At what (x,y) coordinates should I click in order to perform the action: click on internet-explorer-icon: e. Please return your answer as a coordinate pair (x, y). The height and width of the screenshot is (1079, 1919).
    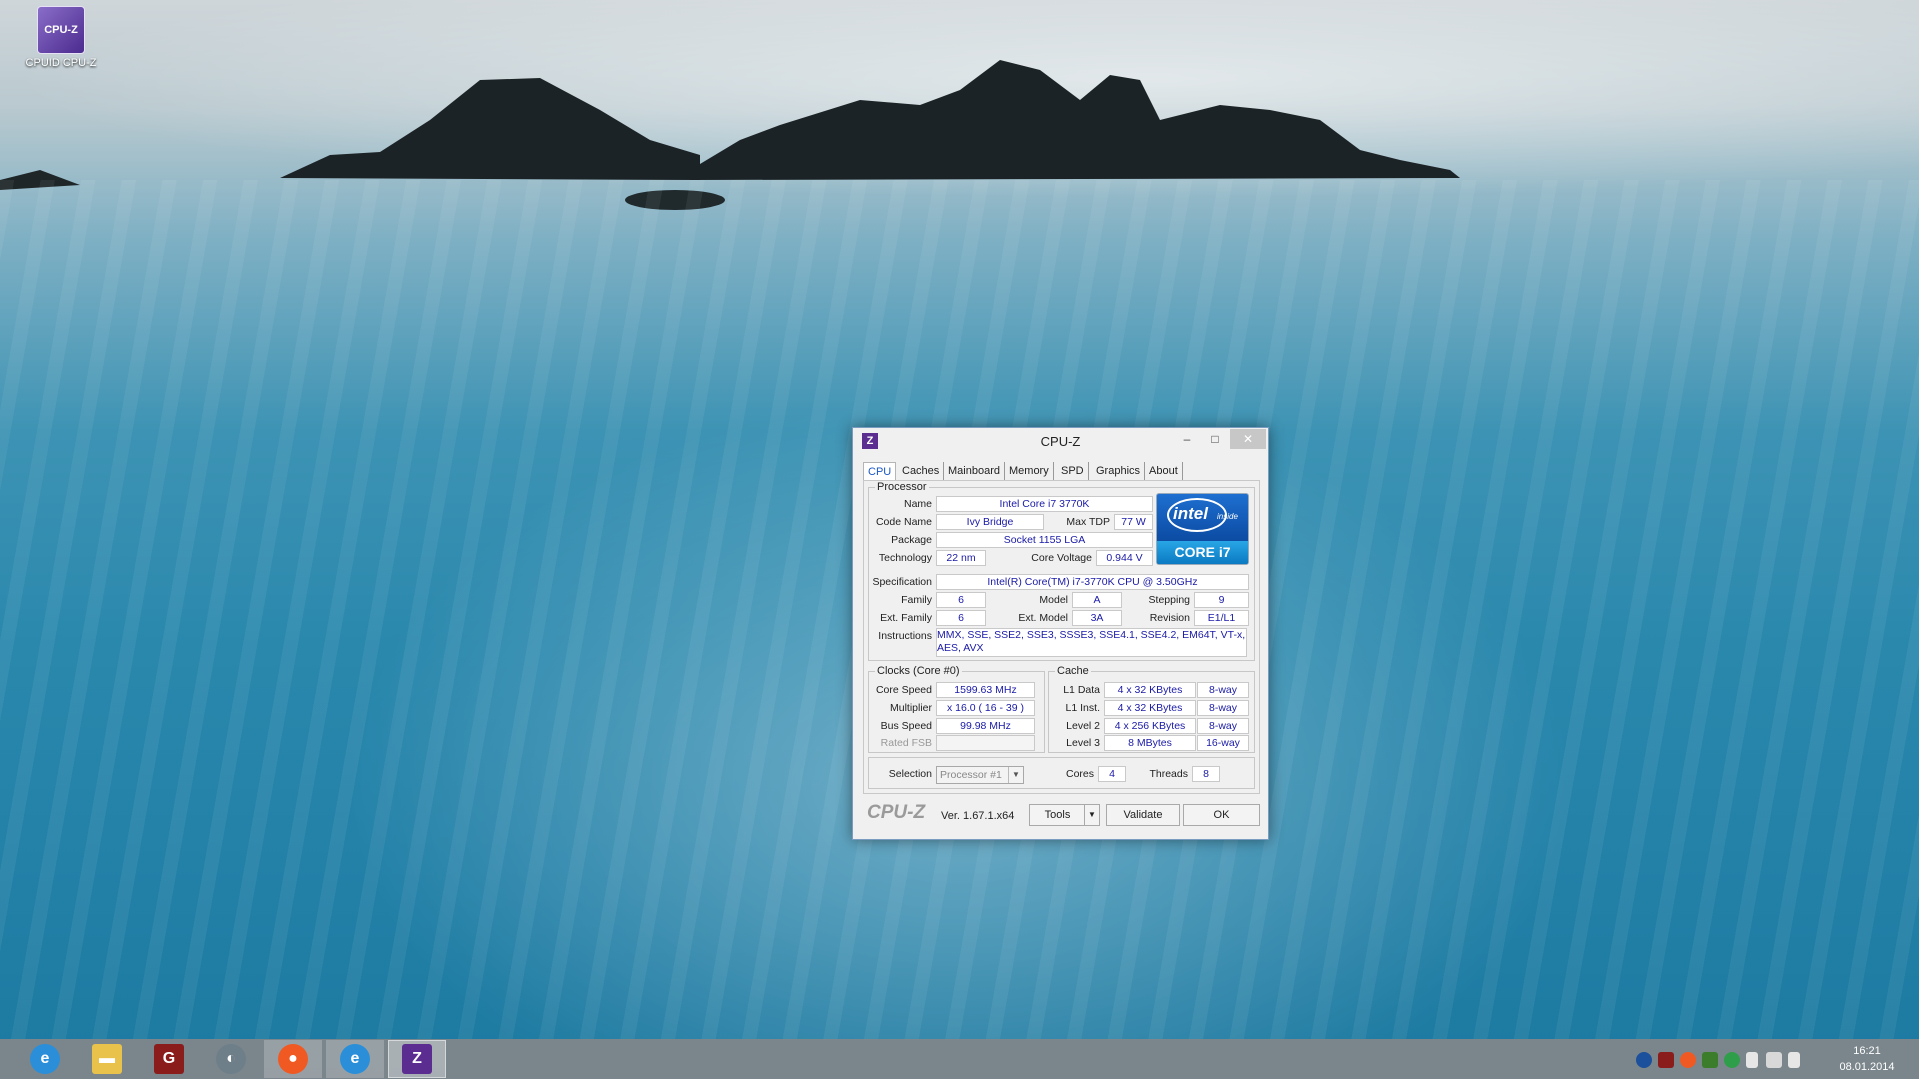
    Looking at the image, I should click on (45, 1059).